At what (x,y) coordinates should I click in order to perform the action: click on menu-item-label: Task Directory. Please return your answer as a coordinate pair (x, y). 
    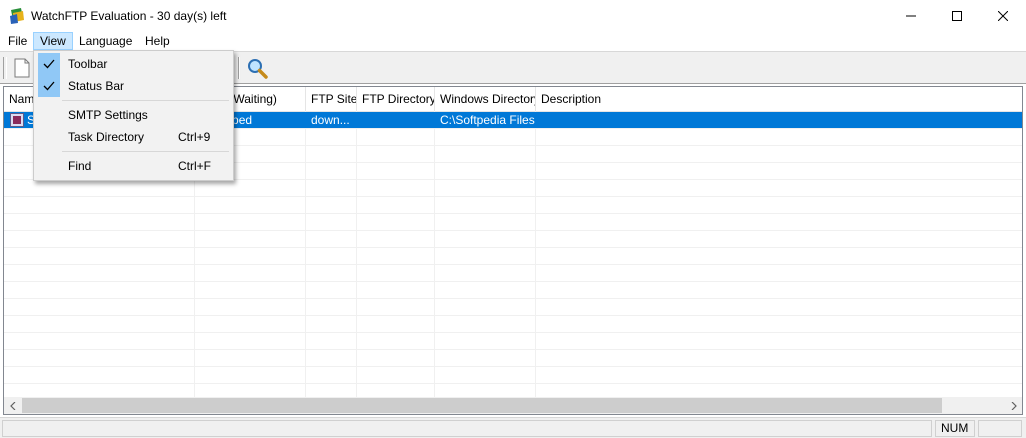
    Looking at the image, I should click on (106, 137).